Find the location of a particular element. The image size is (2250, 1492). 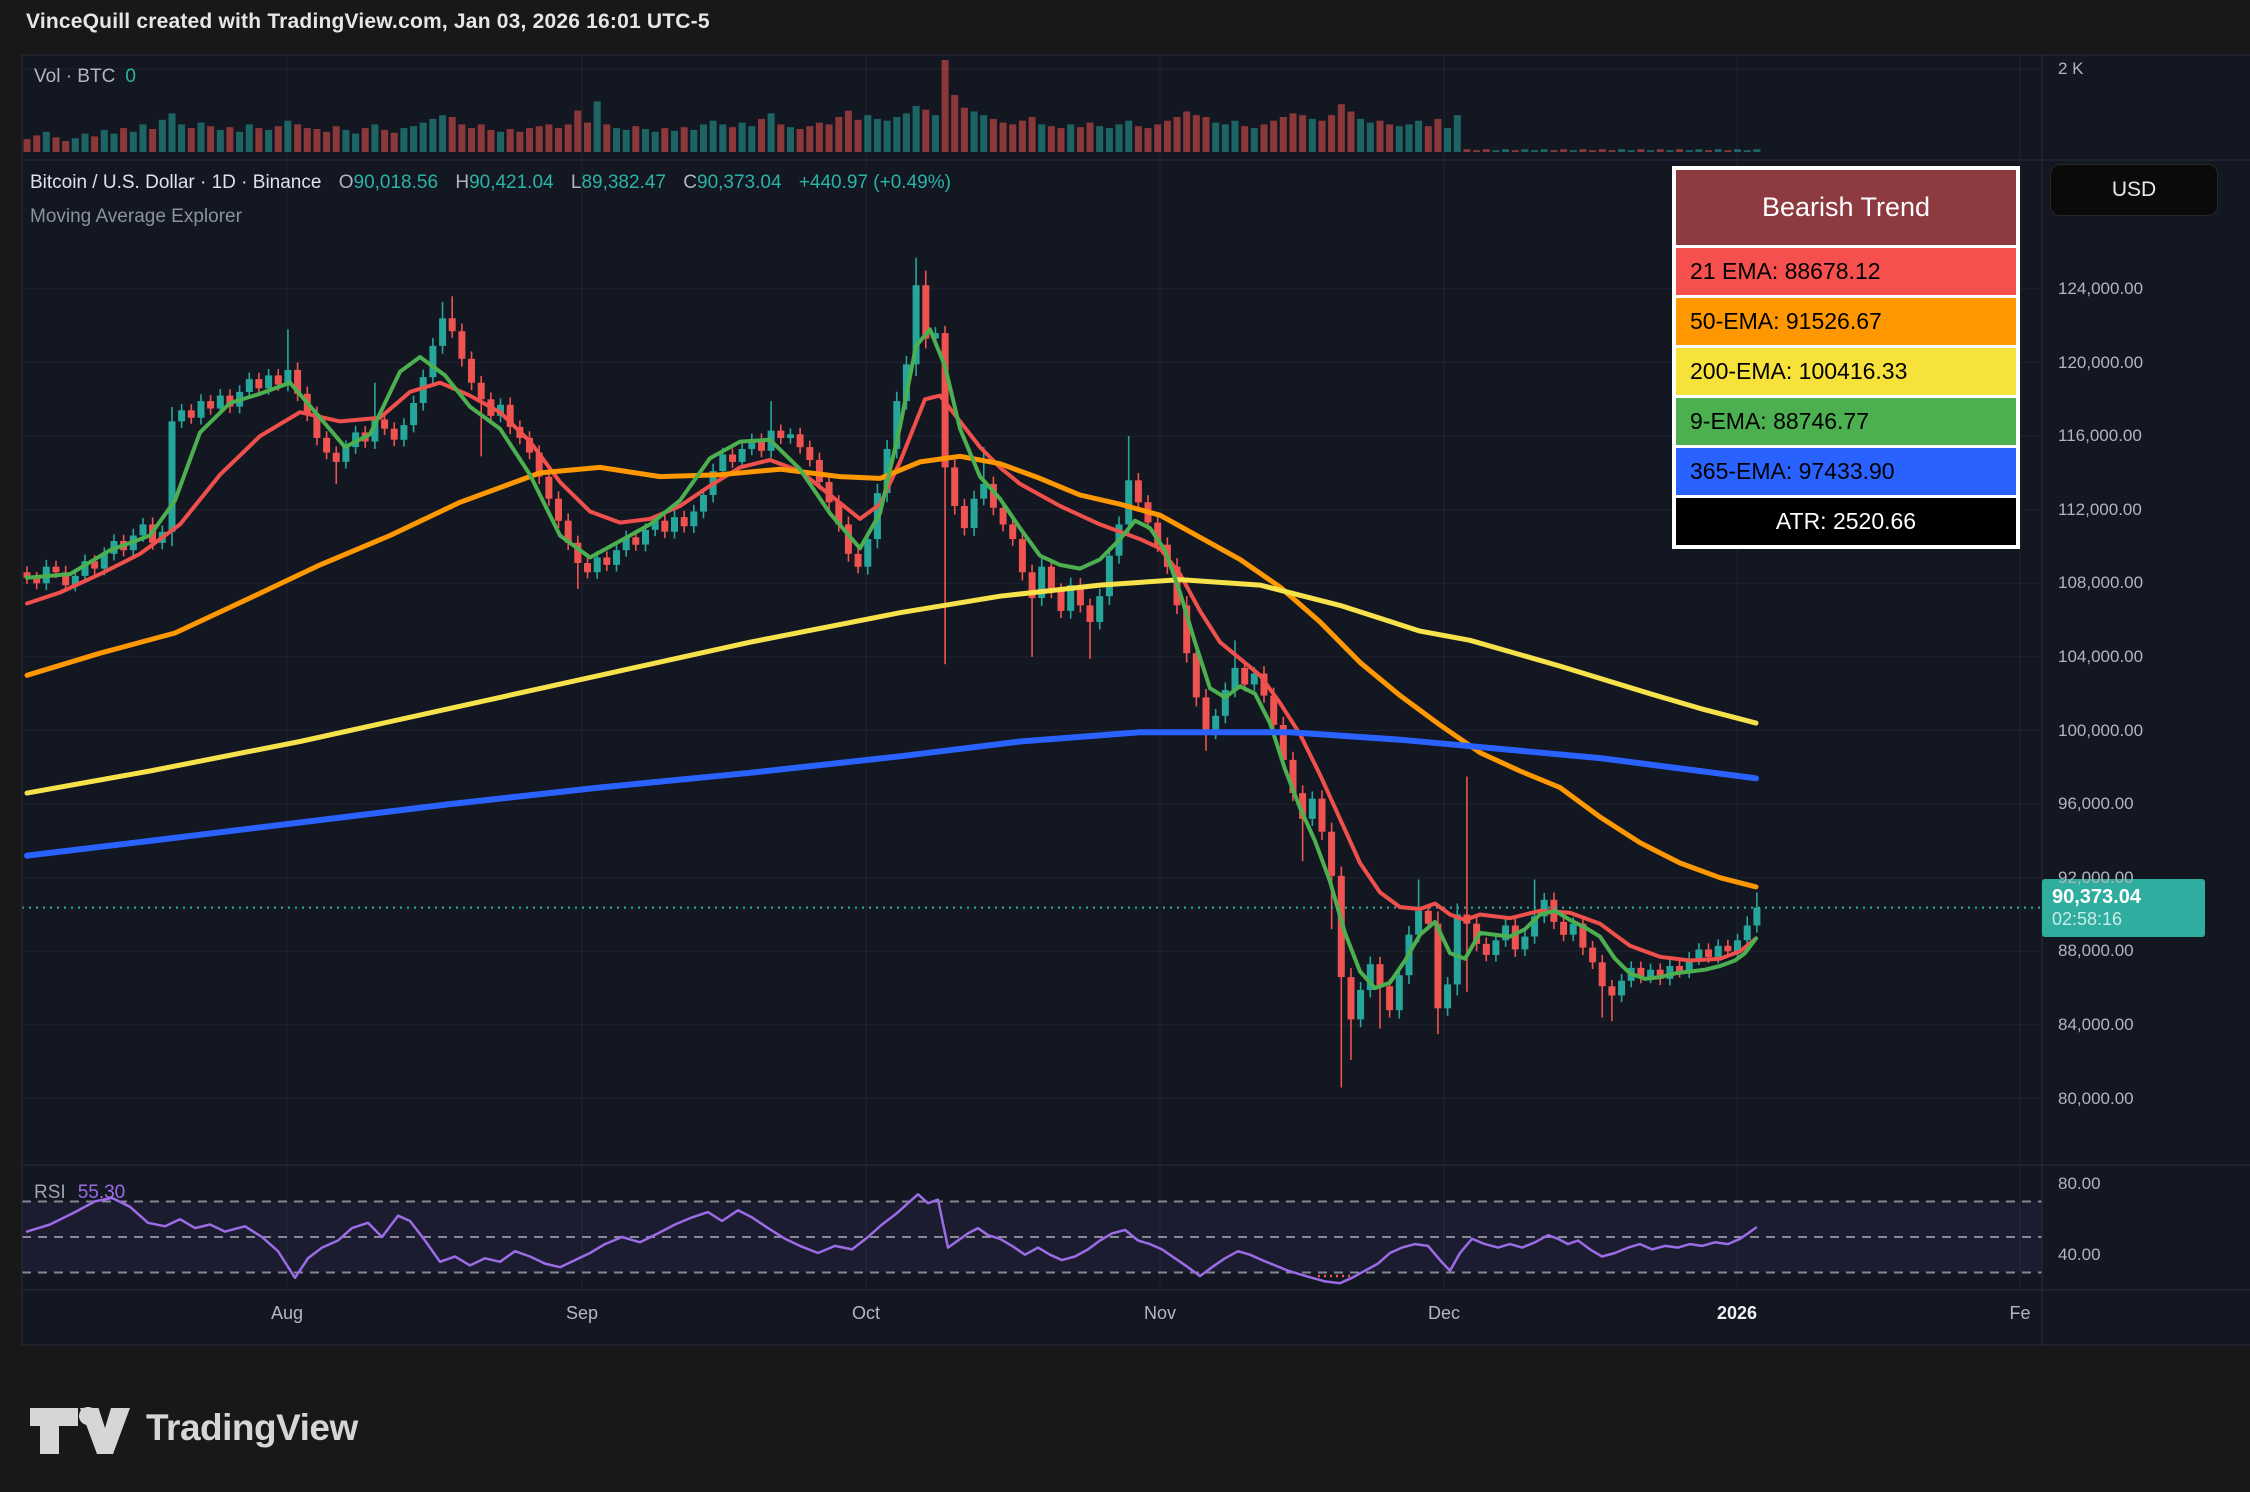

volume-axis-tick: 2 K is located at coordinates (2071, 69).